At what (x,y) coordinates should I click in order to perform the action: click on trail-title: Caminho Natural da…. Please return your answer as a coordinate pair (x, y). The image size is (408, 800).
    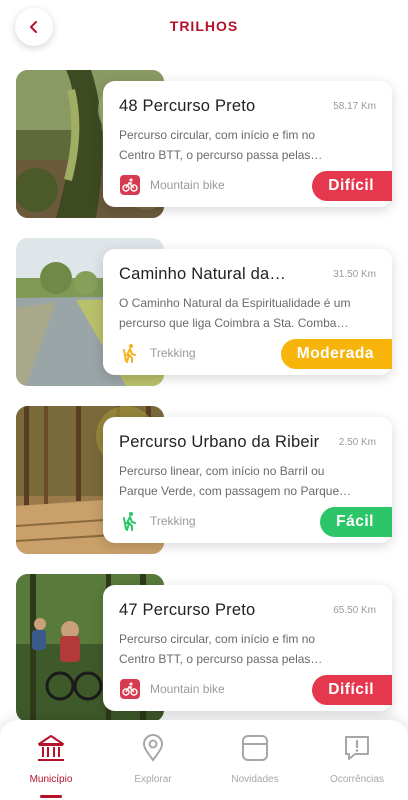
    Looking at the image, I should click on (203, 274).